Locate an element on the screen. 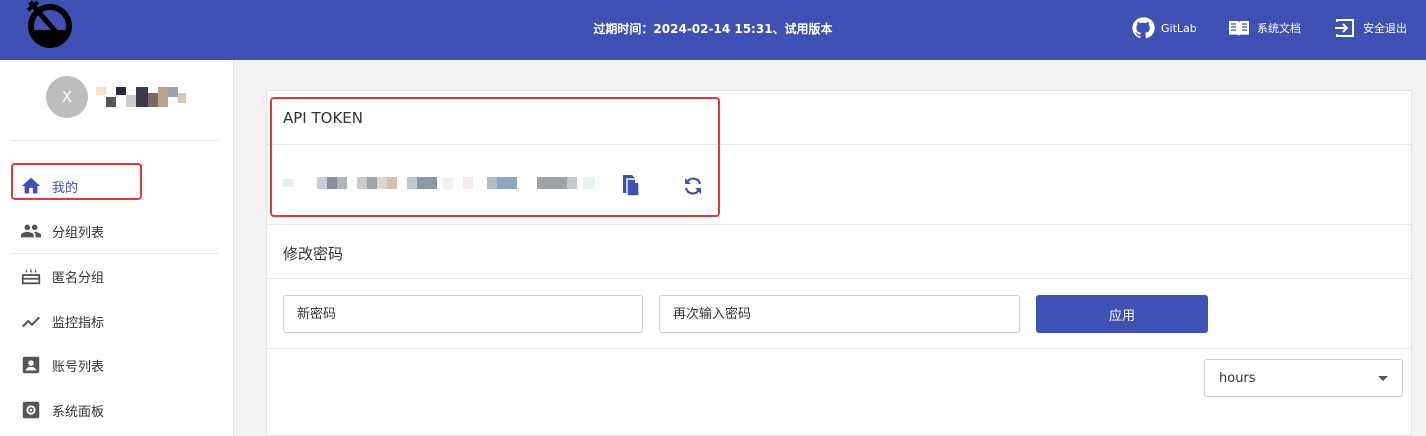 The width and height of the screenshot is (1426, 436). sidebar-item-groups: 分组列表 is located at coordinates (62, 231).